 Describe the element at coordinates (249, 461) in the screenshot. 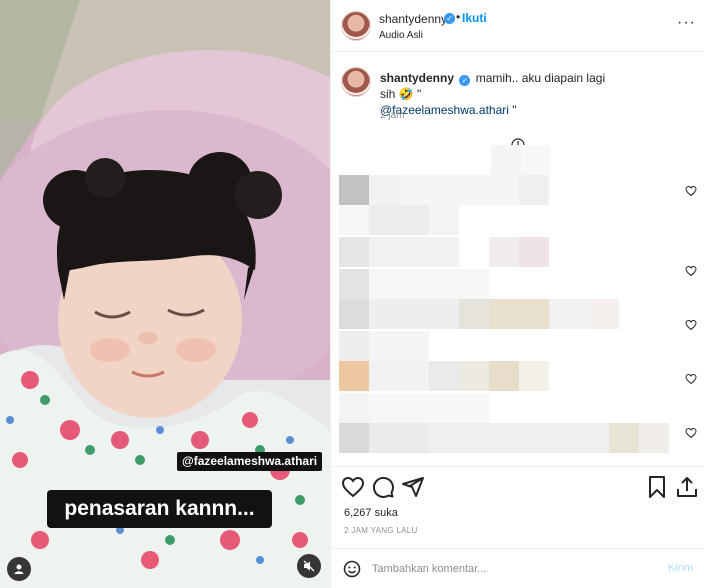

I see `mention-tag: @fazeelameshwa.athari` at that location.